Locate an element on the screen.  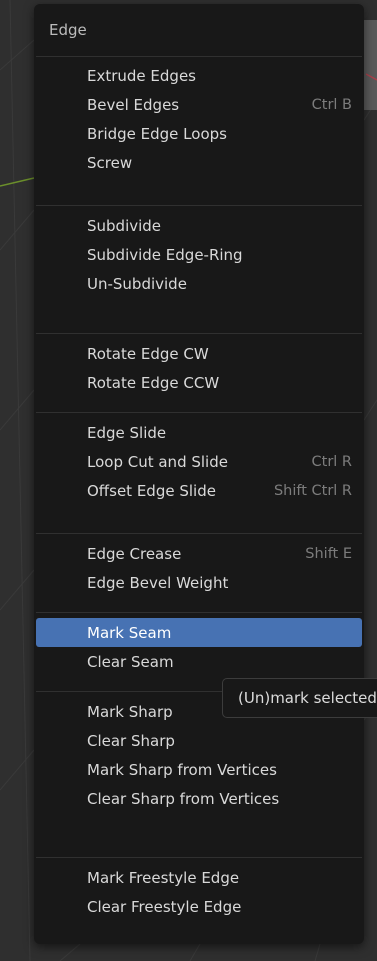
tooltip-text: (Un)mark selected is located at coordinates (307, 698).